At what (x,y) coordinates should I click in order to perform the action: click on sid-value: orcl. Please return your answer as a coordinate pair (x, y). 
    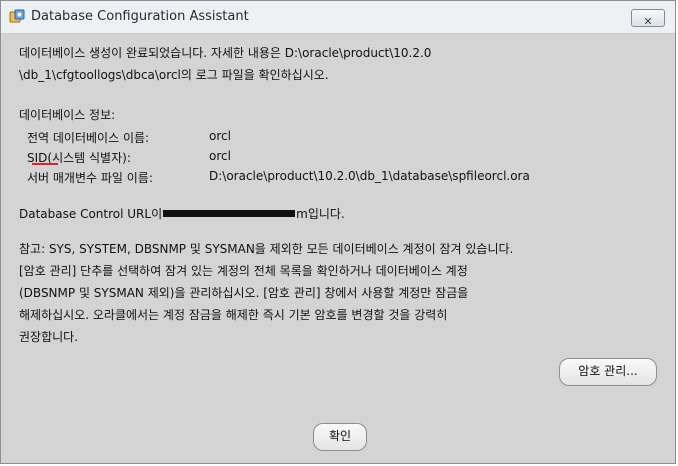
    Looking at the image, I should click on (220, 156).